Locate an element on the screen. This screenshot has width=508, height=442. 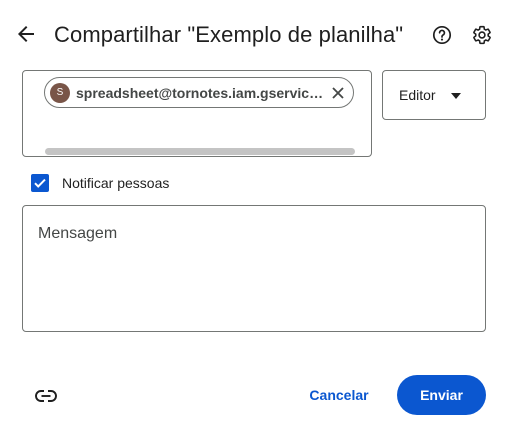
help-button is located at coordinates (442, 35).